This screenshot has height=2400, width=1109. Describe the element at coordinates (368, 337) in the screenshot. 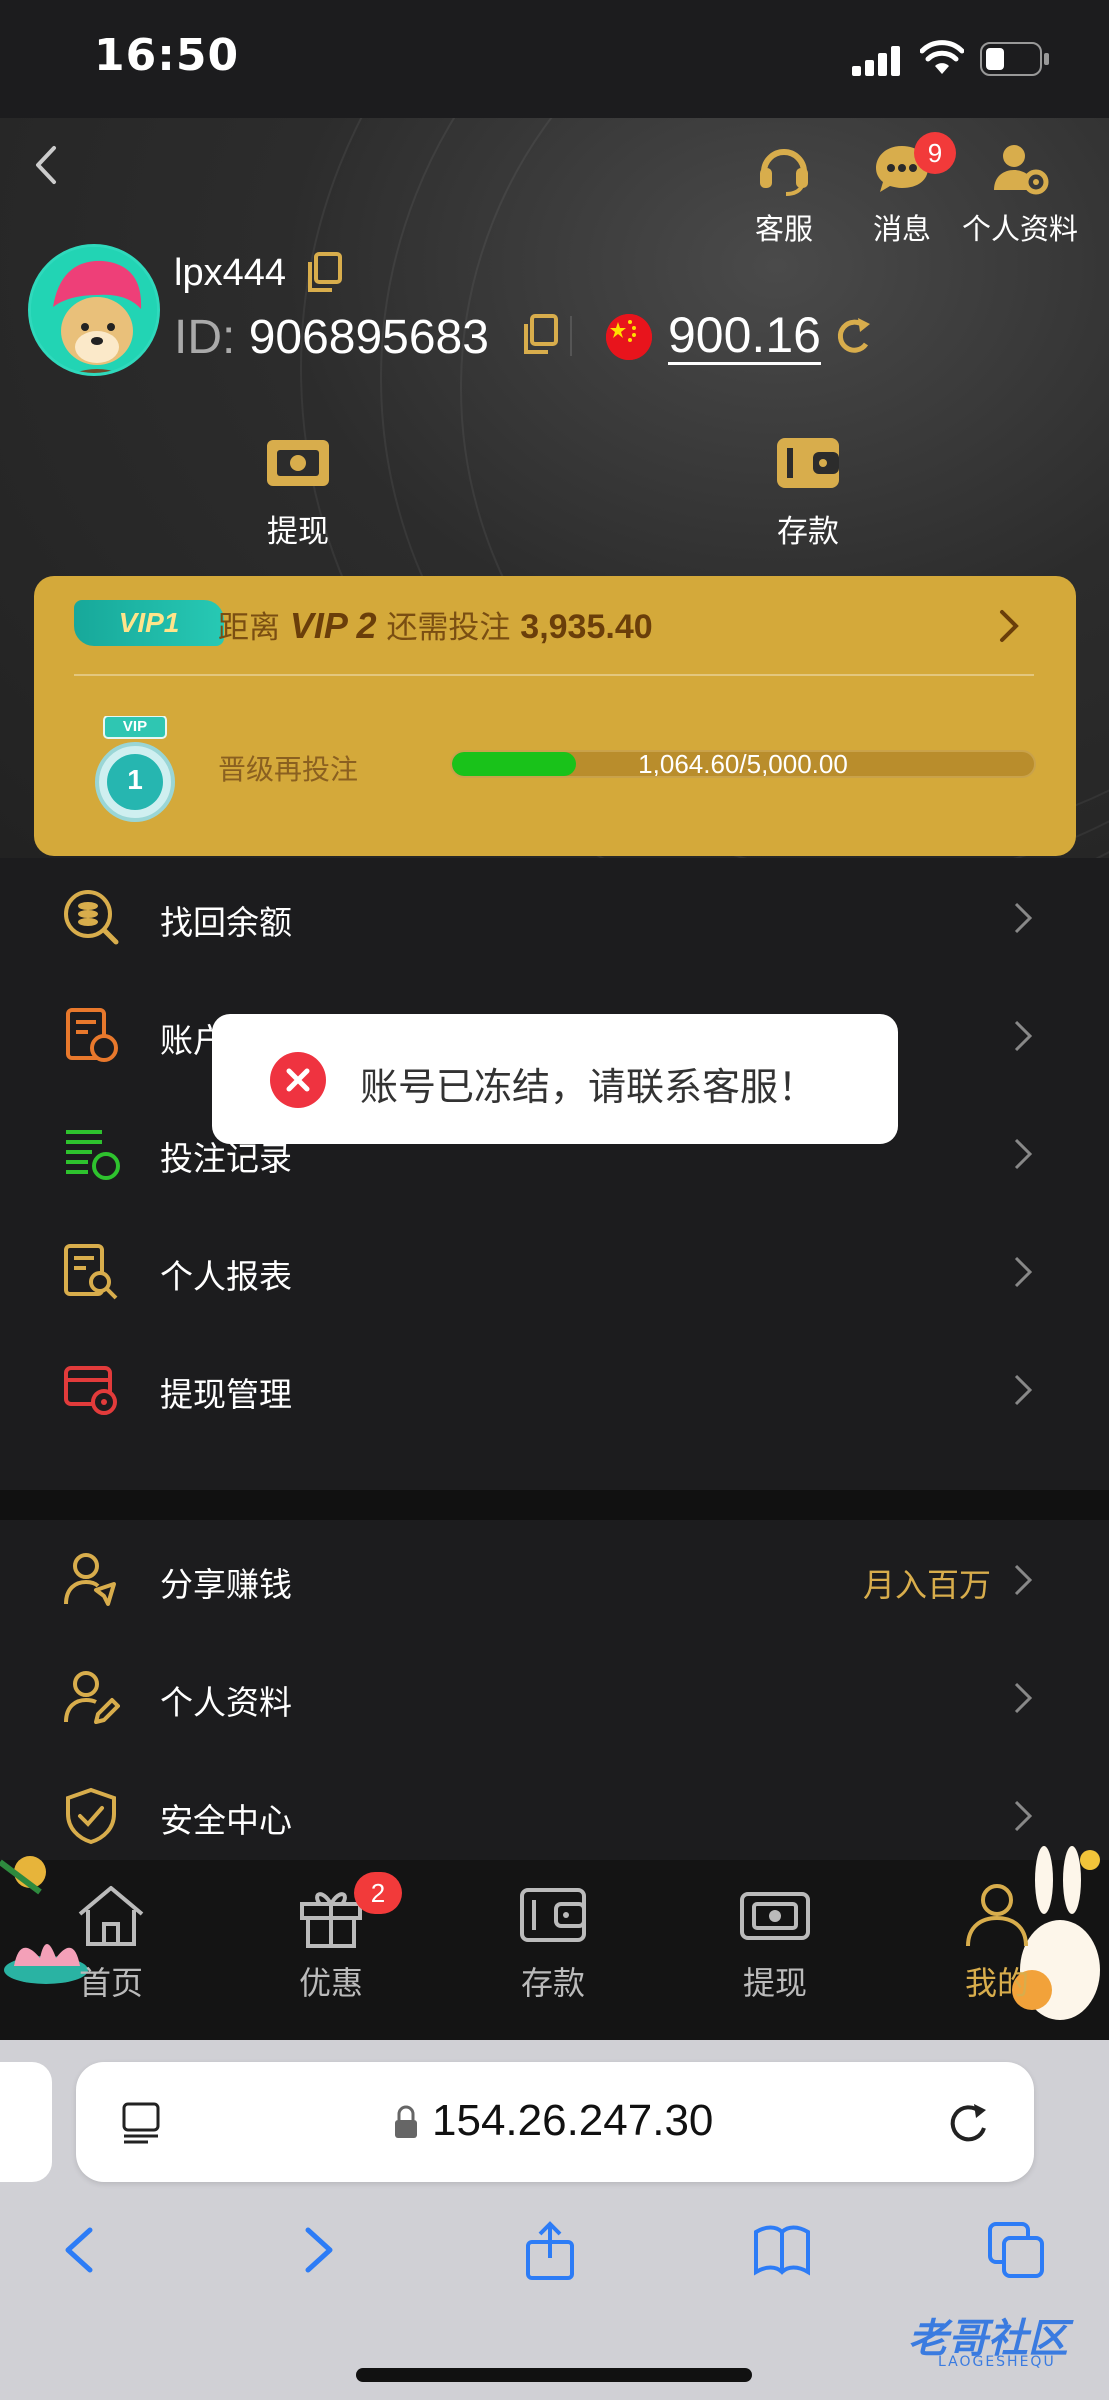

I see `user-id-value: 906895683` at that location.